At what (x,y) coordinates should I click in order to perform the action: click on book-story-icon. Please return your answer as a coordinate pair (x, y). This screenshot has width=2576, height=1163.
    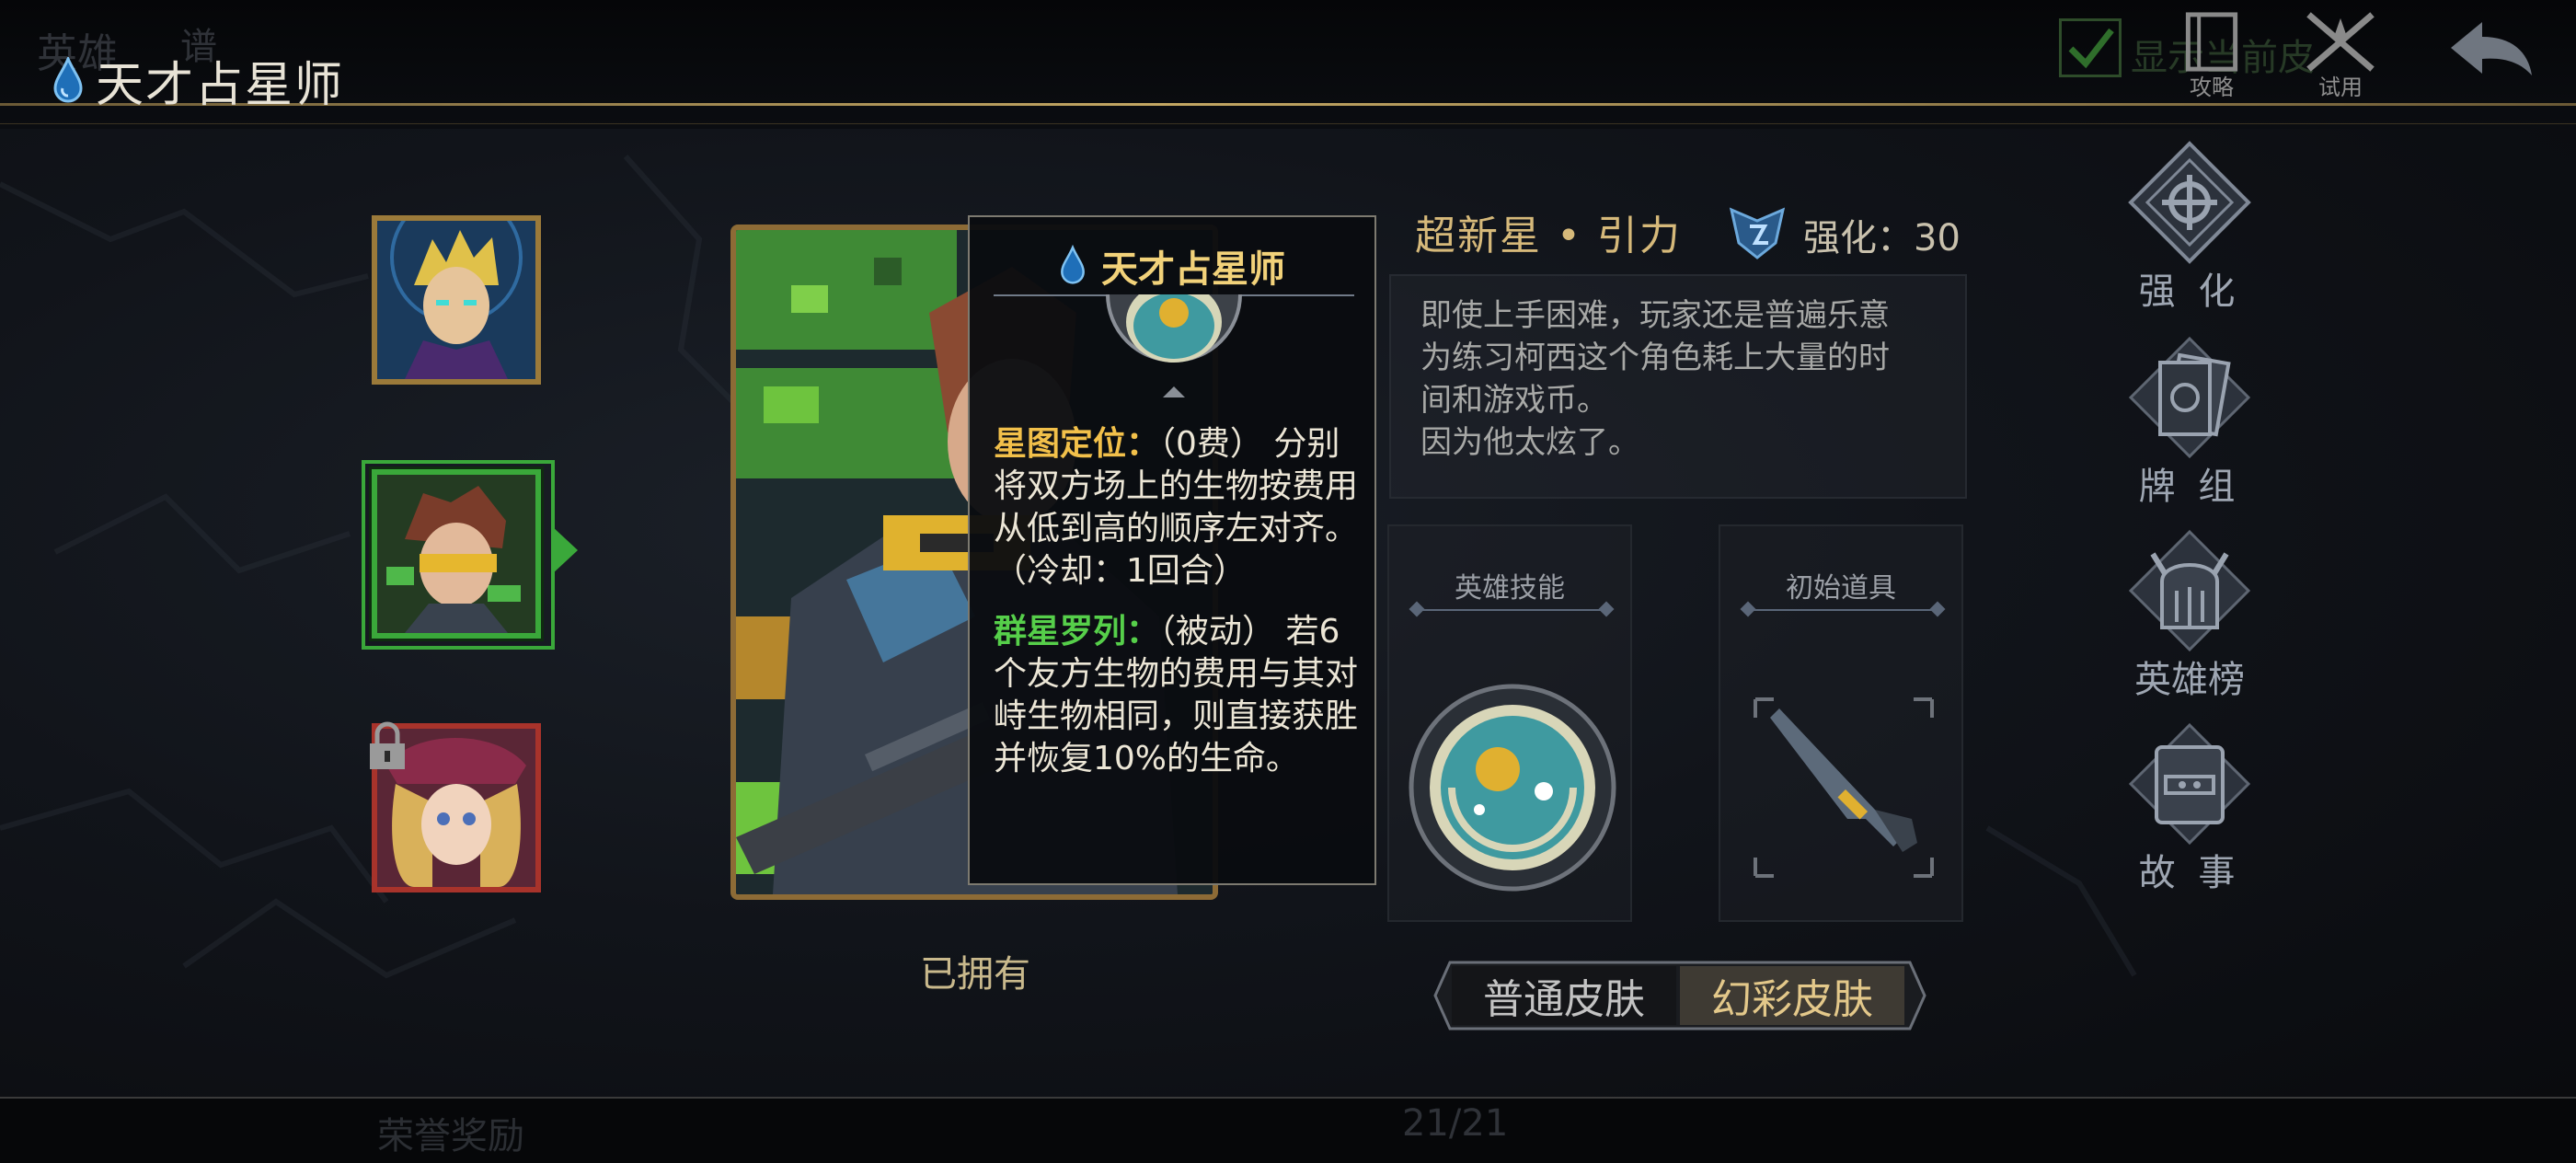
    Looking at the image, I should click on (2189, 784).